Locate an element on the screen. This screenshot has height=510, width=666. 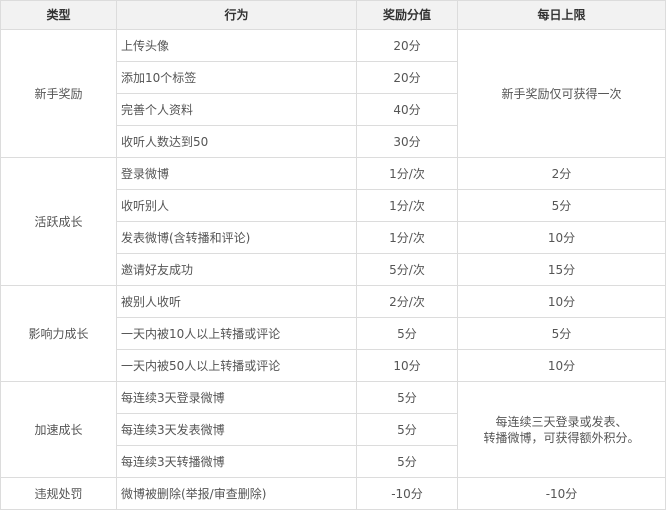
category-active: 活跃成长 is located at coordinates (58, 221).